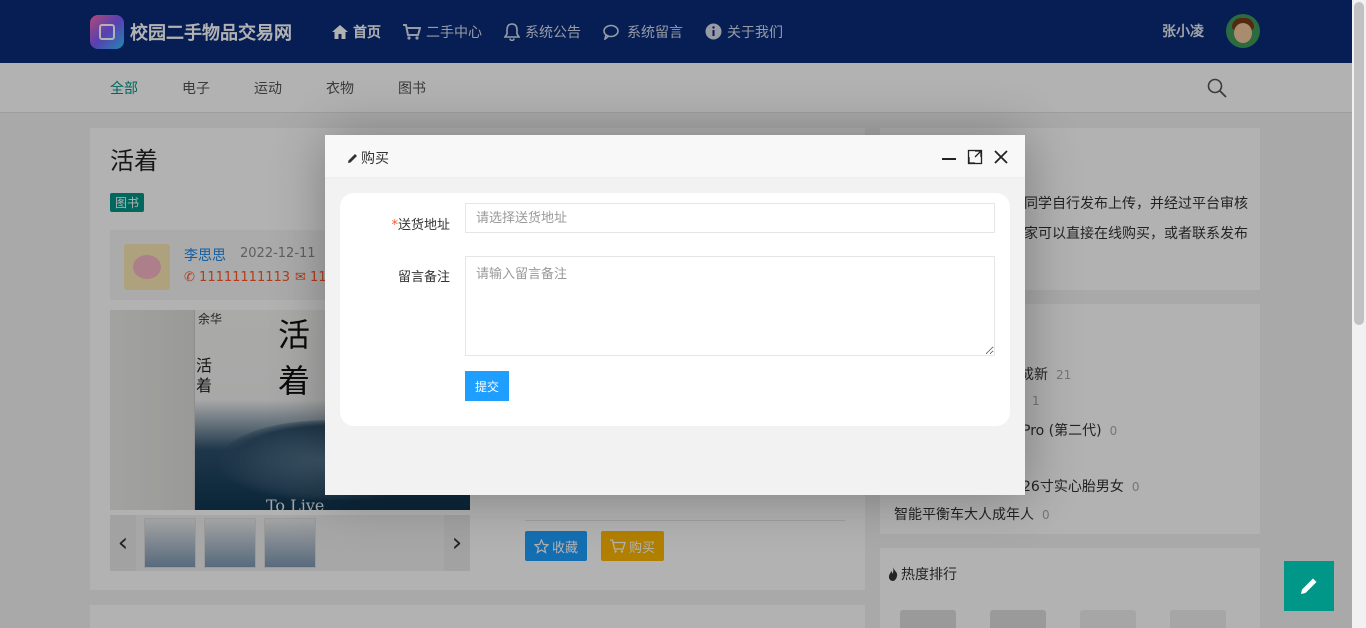 This screenshot has height=628, width=1366. Describe the element at coordinates (368, 158) in the screenshot. I see `dialog-title: 购买` at that location.